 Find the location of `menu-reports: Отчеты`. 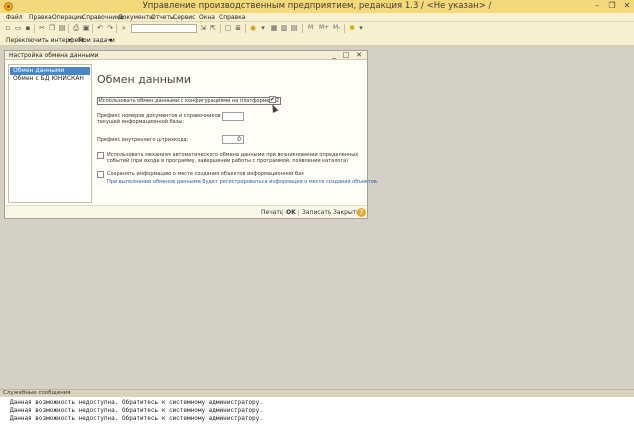

menu-reports: Отчеты is located at coordinates (163, 17).